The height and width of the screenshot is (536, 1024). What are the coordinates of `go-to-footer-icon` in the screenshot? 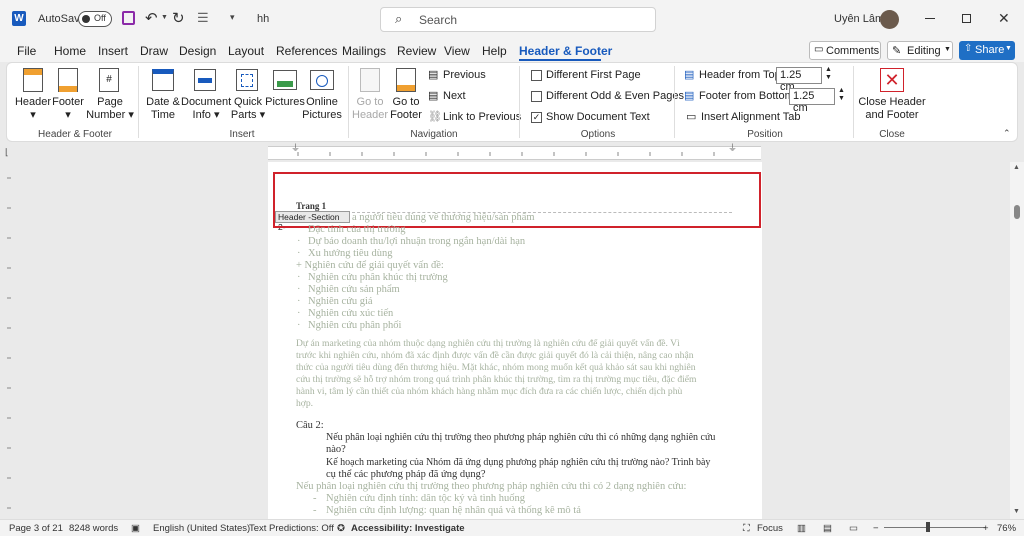 It's located at (406, 80).